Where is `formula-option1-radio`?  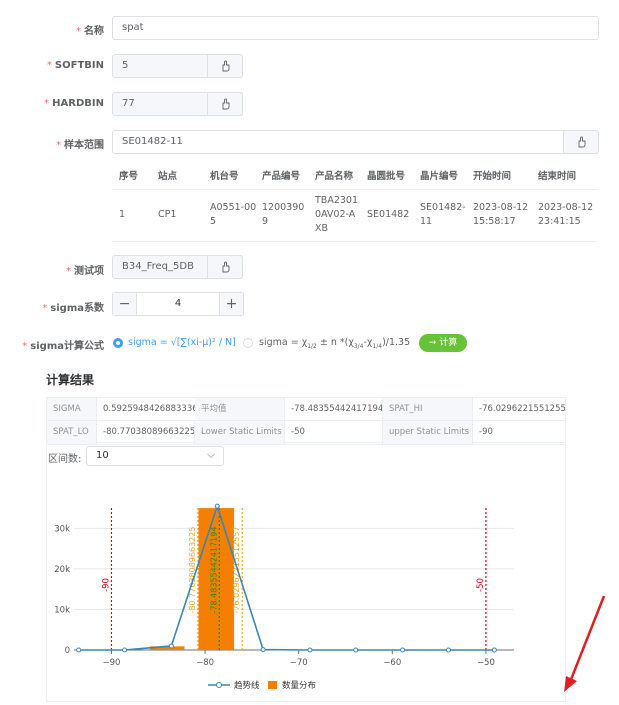 formula-option1-radio is located at coordinates (118, 343).